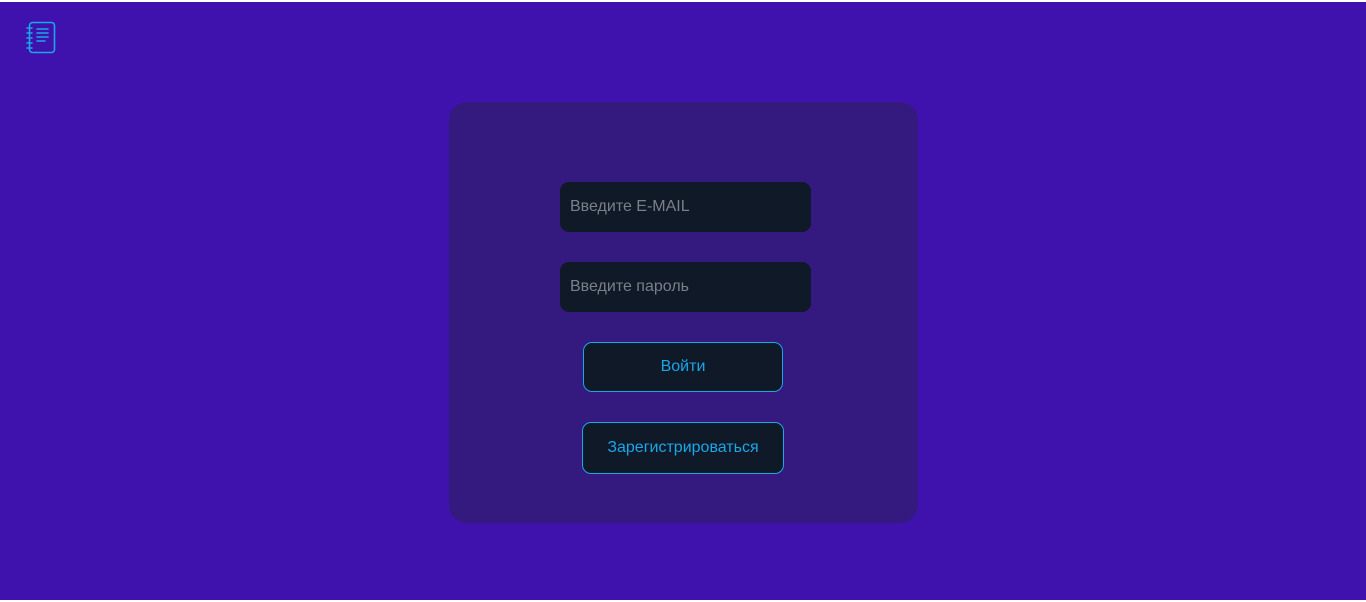  I want to click on notebook-icon, so click(41, 37).